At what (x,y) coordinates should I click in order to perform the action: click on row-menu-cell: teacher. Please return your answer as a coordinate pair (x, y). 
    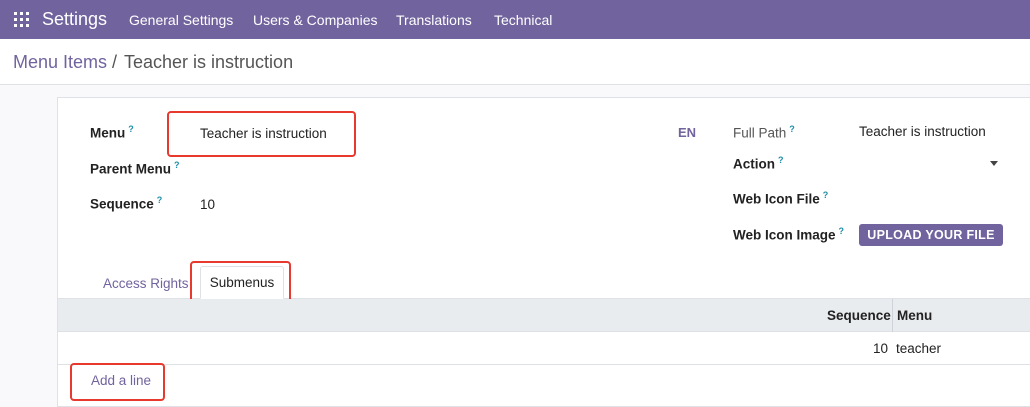
    Looking at the image, I should click on (918, 348).